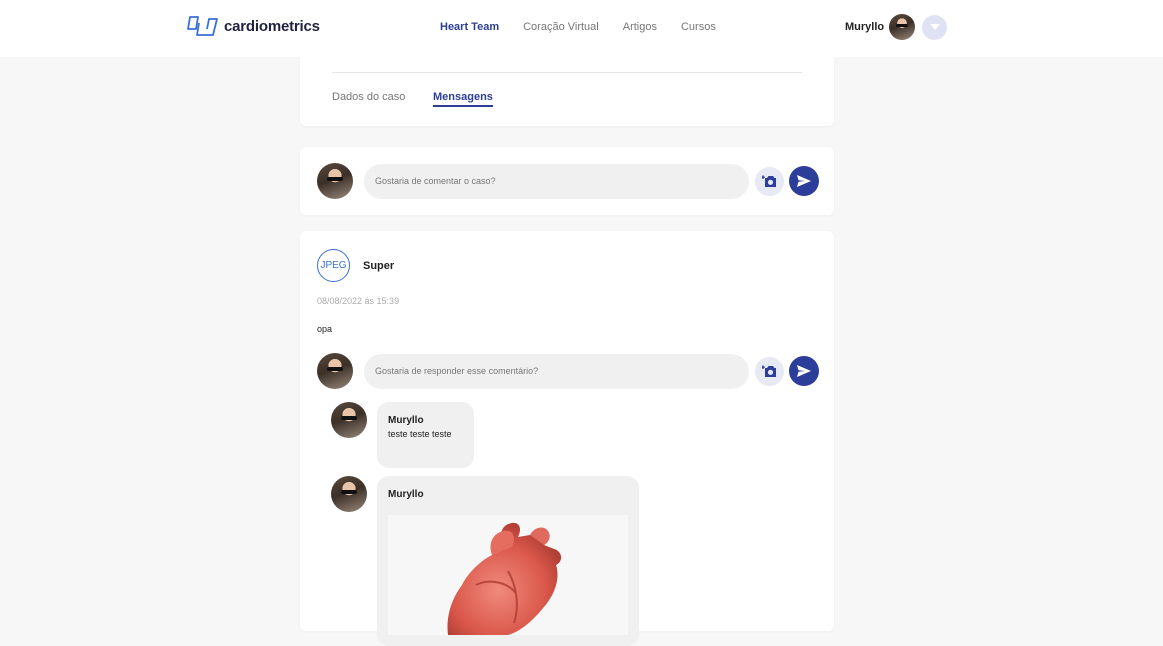 This screenshot has width=1163, height=646. I want to click on send-reply-button, so click(804, 371).